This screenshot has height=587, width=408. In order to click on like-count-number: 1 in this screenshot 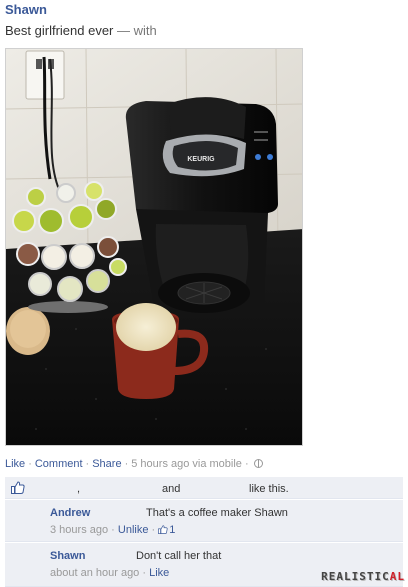, I will do `click(172, 530)`.